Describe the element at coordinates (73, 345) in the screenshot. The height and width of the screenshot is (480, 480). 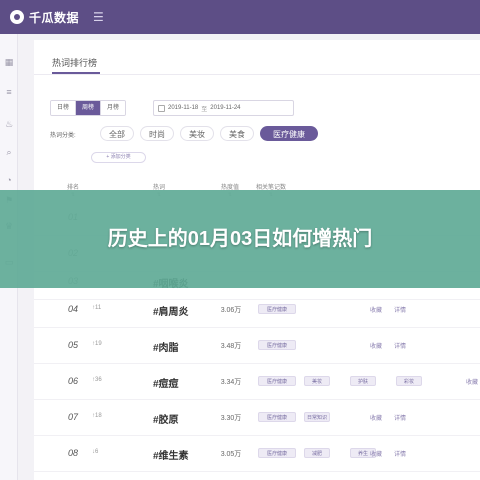
I see `rank-number: 05` at that location.